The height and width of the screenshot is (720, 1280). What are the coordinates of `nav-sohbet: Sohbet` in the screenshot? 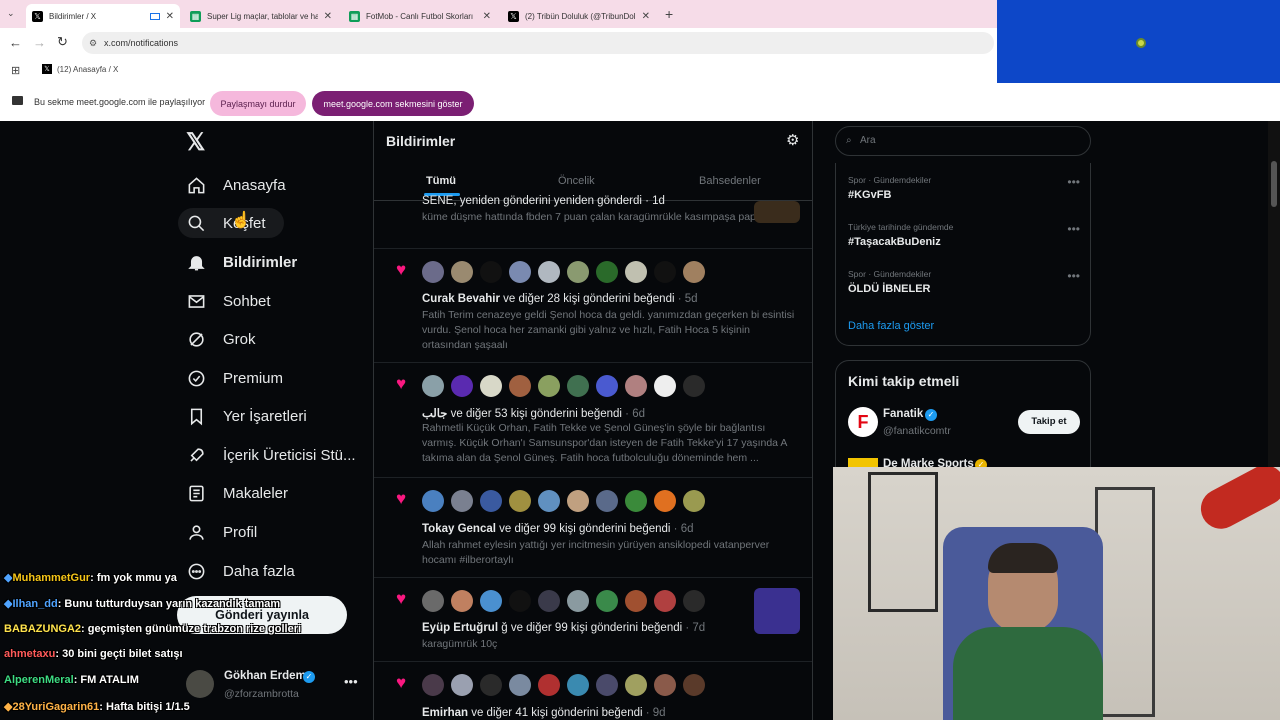 It's located at (228, 301).